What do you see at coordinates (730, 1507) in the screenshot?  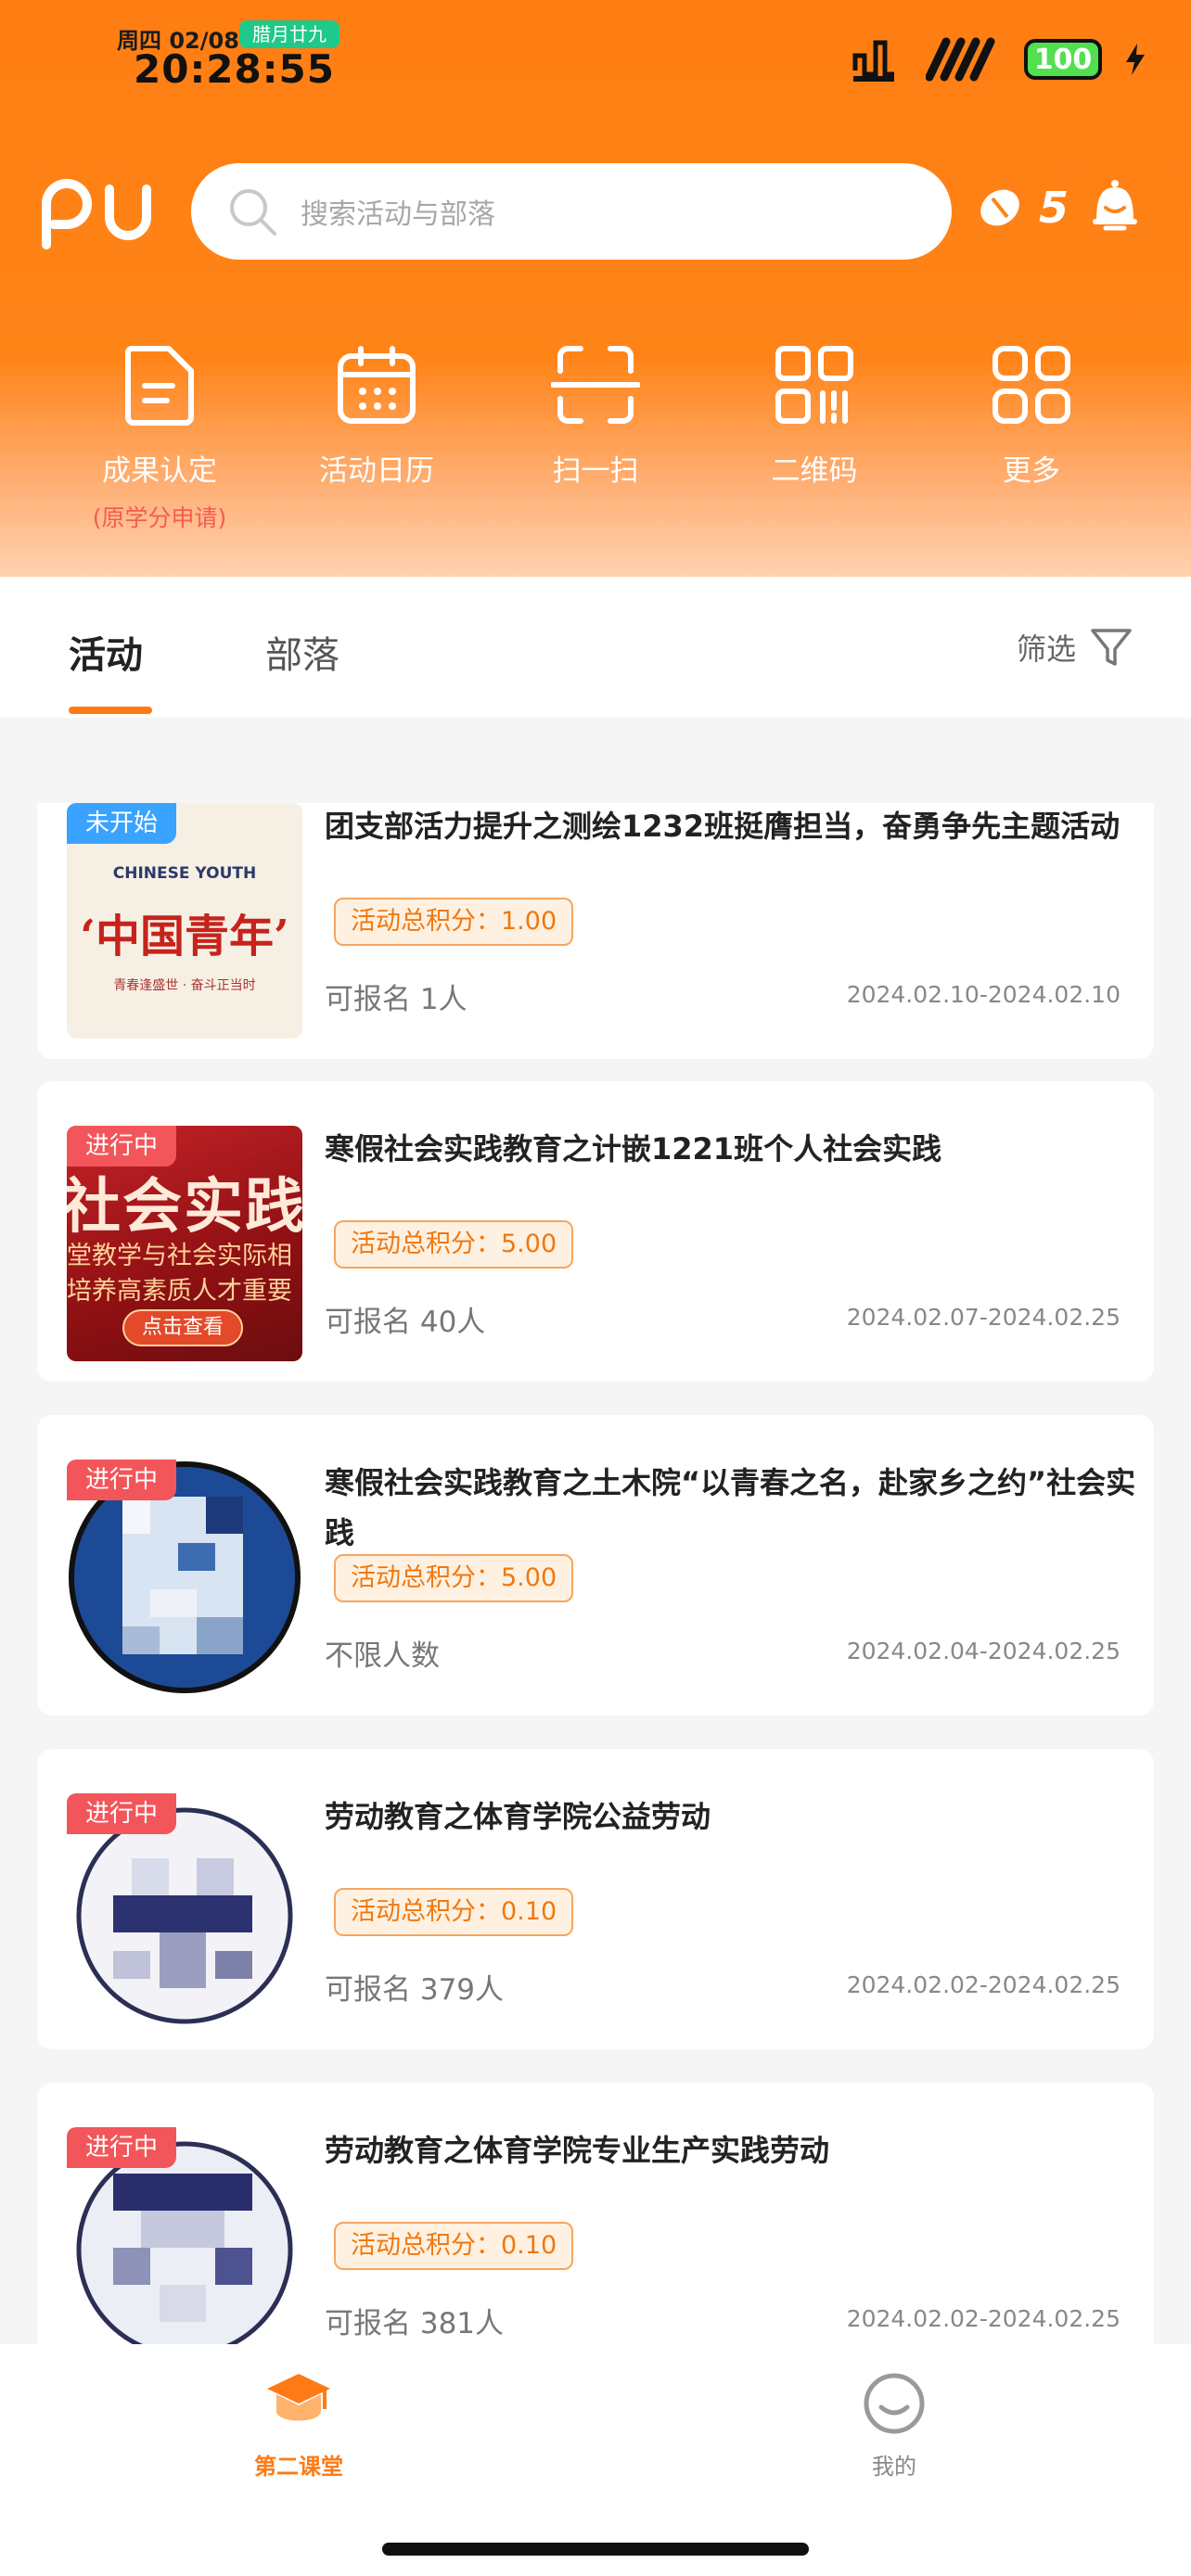 I see `activity-title: 寒假社会实践教育之土木院“以青春之名，赴家乡之约”社会实践` at bounding box center [730, 1507].